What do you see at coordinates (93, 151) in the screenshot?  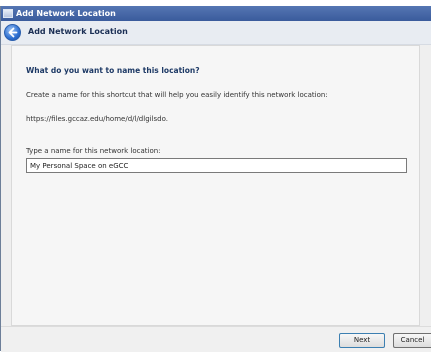 I see `name-field-label: Type a name for this network location:` at bounding box center [93, 151].